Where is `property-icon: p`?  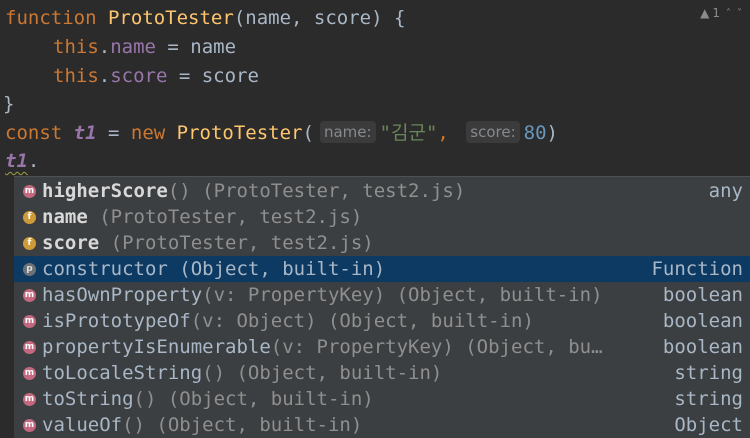 property-icon: p is located at coordinates (29, 269).